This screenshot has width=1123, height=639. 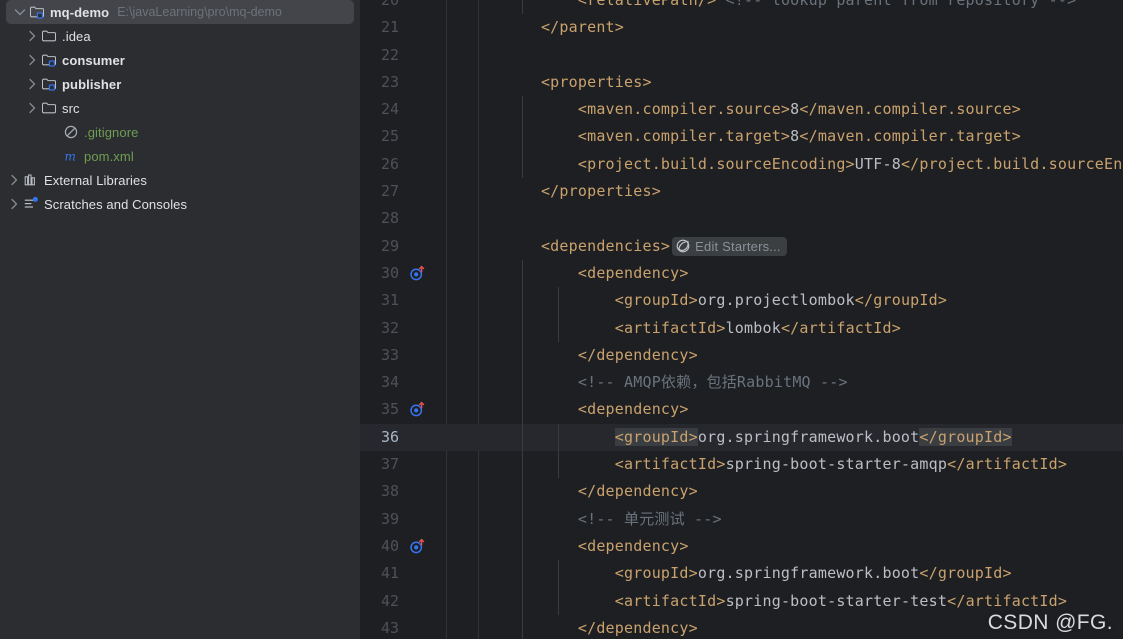 I want to click on sidebar-item-publisher: publisher, so click(x=180, y=84).